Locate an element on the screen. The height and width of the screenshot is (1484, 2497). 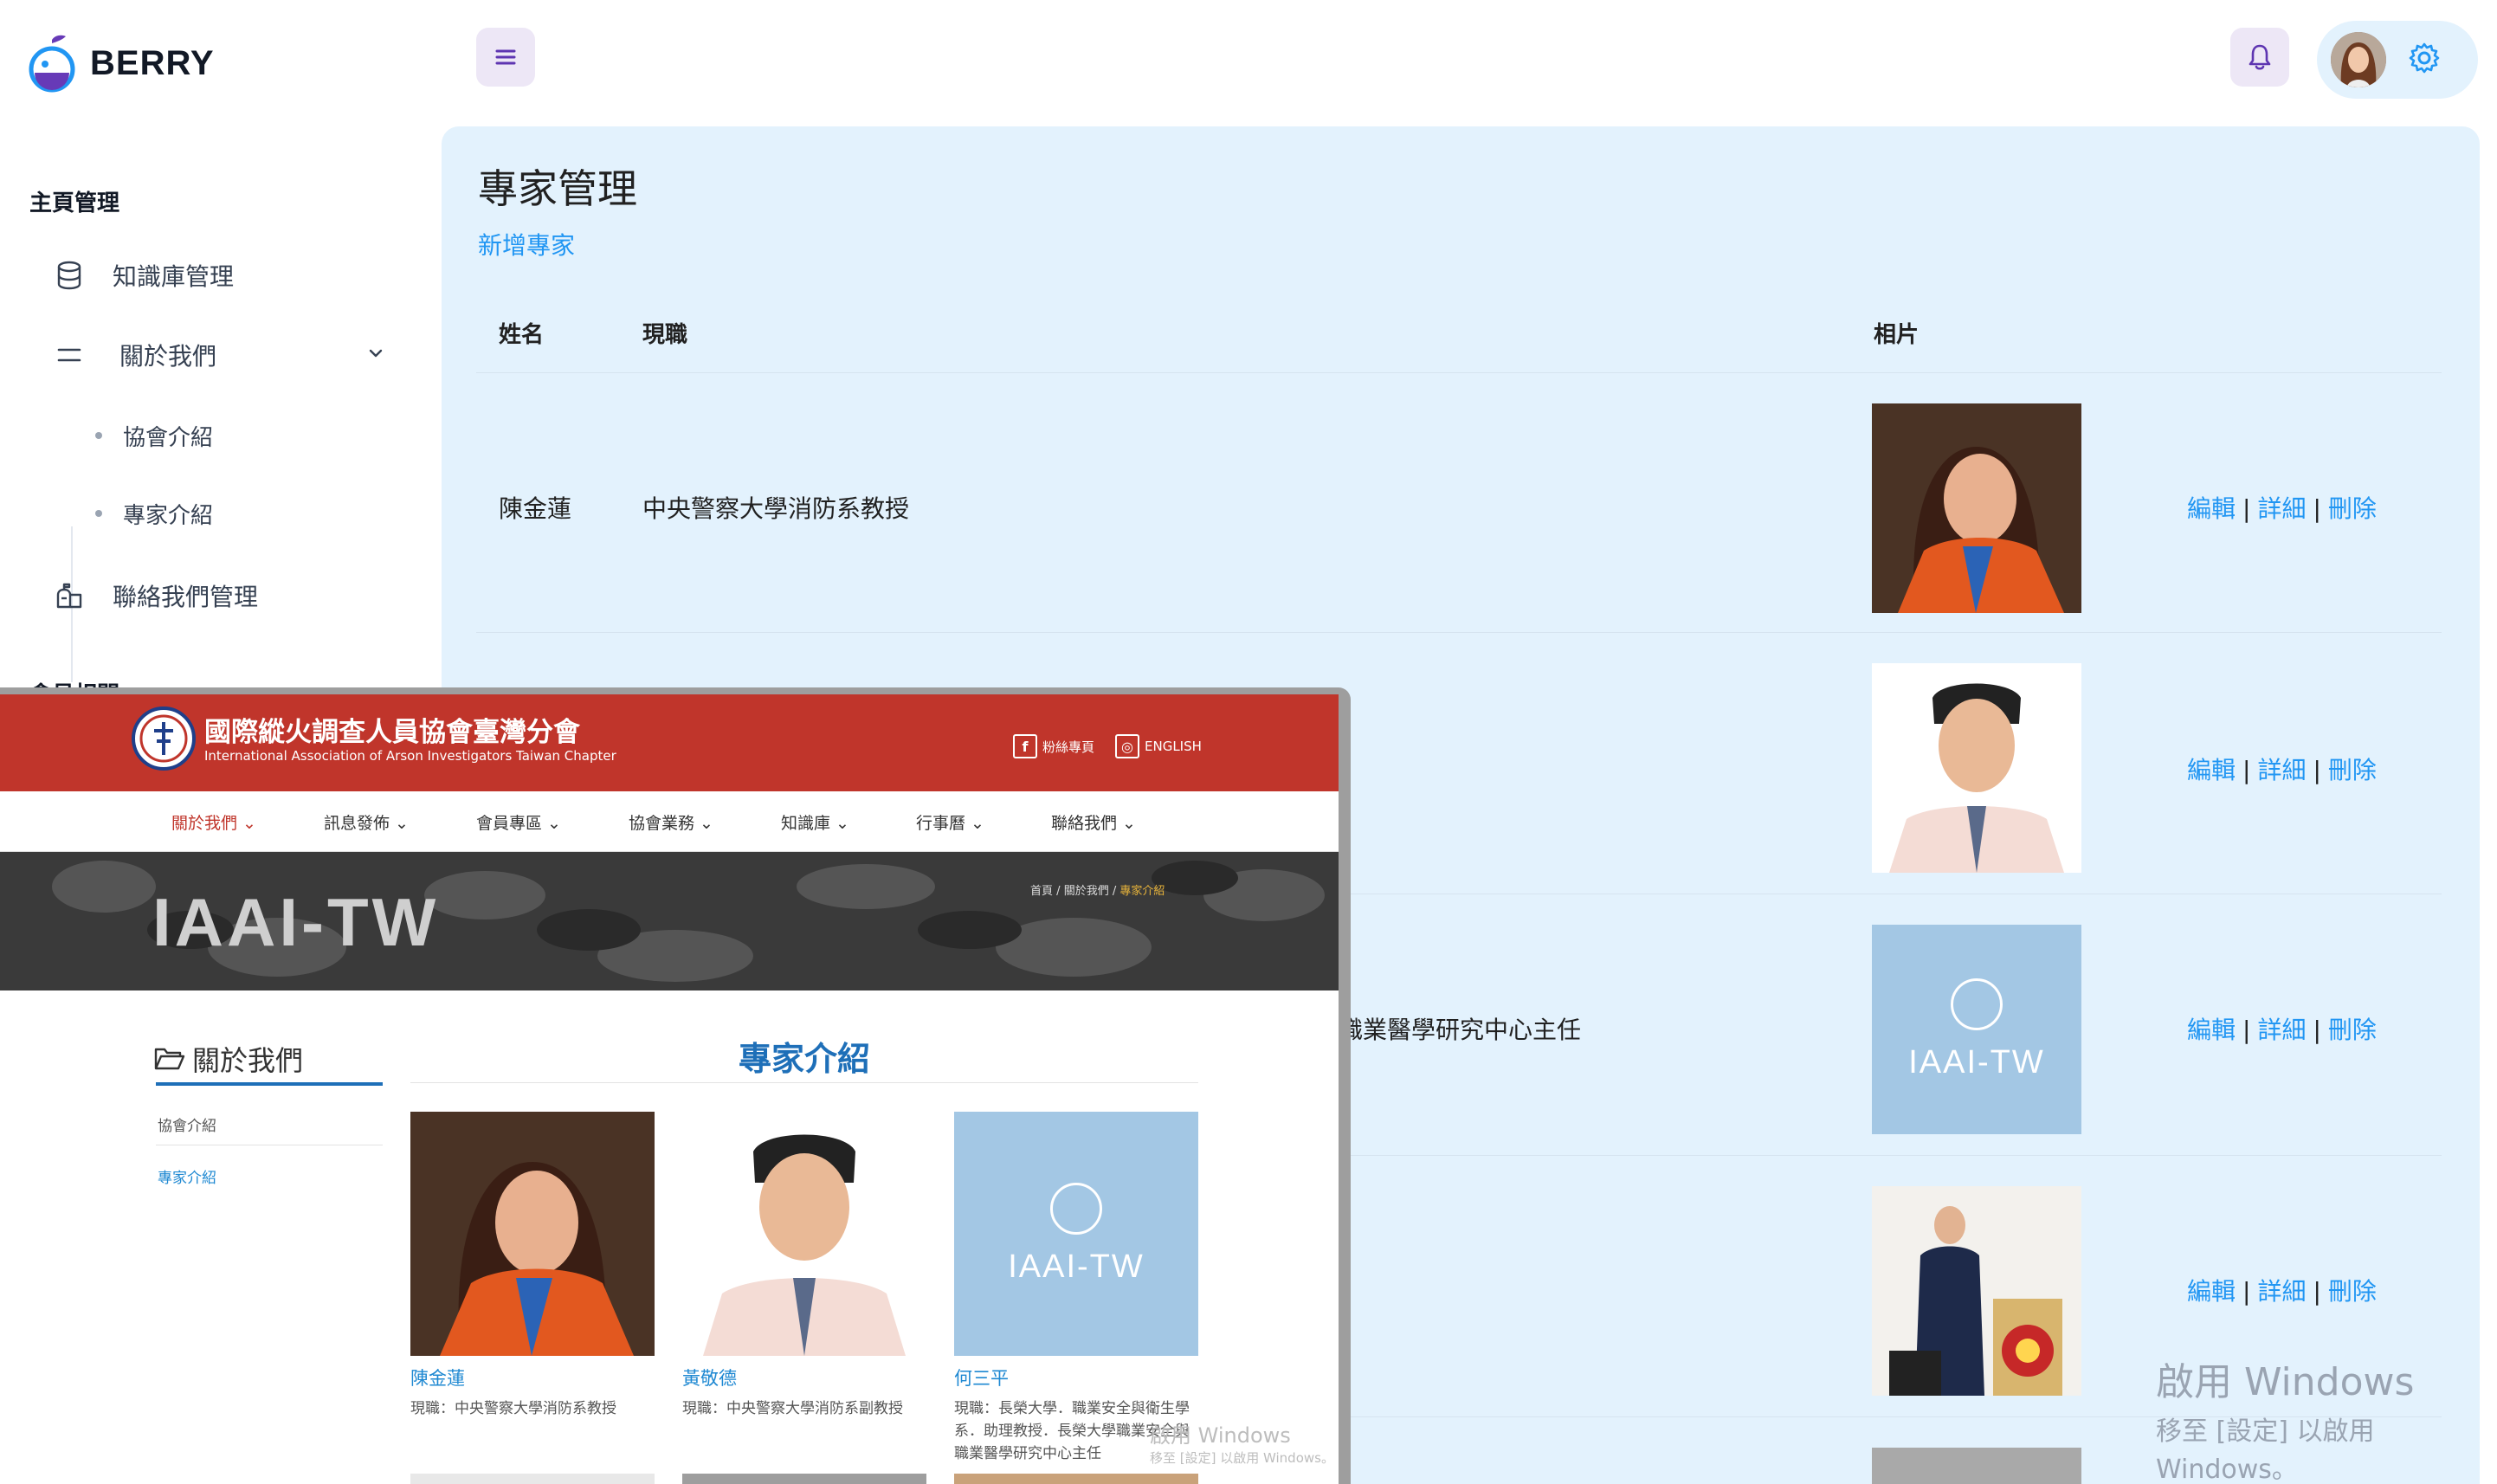
section-title: 專家介紹 is located at coordinates (804, 1059).